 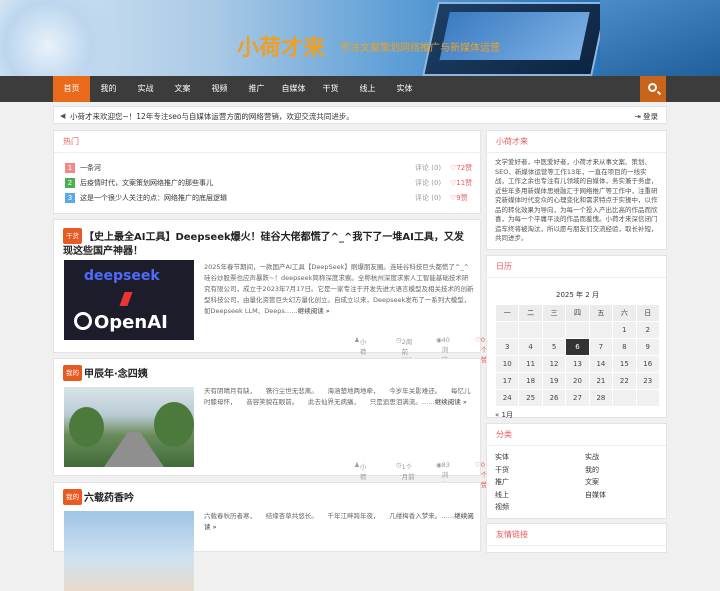 I want to click on calendar-day: 27, so click(x=577, y=398).